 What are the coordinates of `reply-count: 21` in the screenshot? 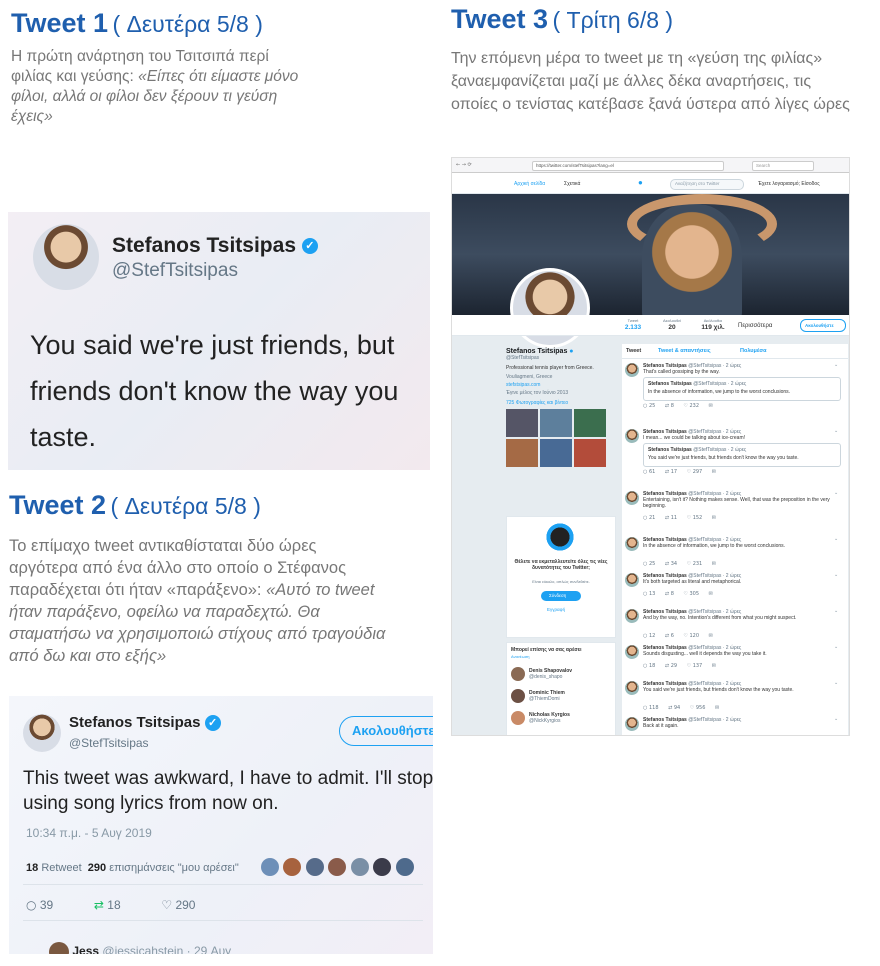 It's located at (652, 518).